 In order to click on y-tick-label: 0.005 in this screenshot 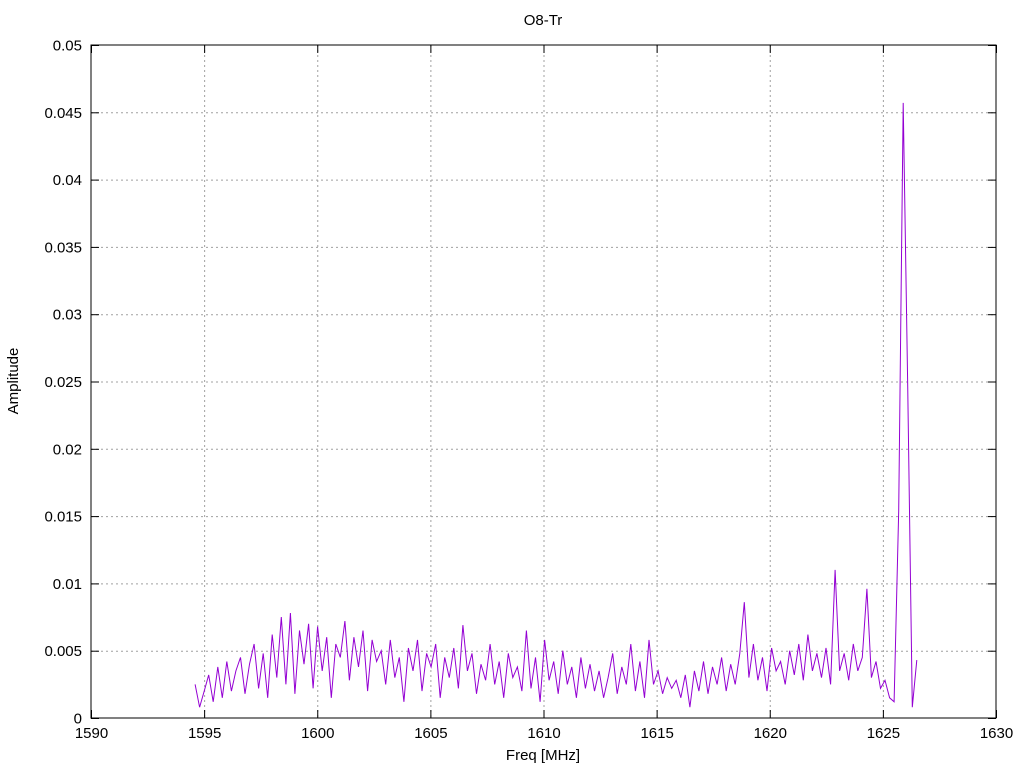, I will do `click(63, 651)`.